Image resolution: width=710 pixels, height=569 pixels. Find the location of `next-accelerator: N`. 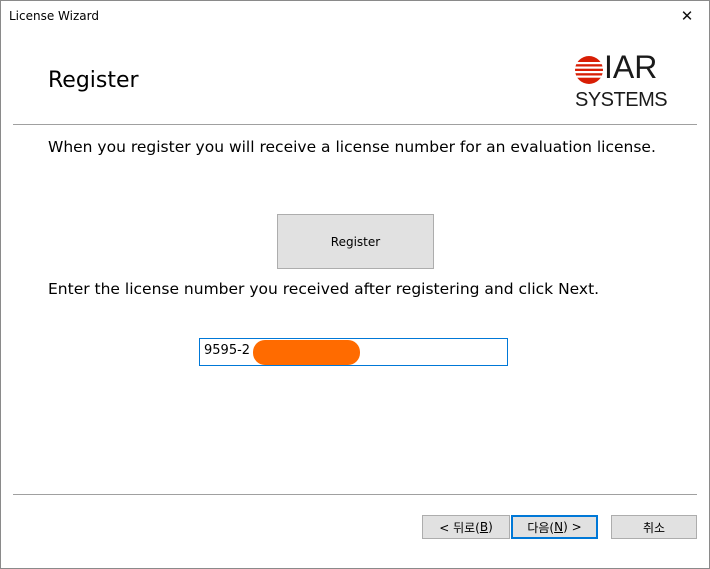

next-accelerator: N is located at coordinates (559, 527).